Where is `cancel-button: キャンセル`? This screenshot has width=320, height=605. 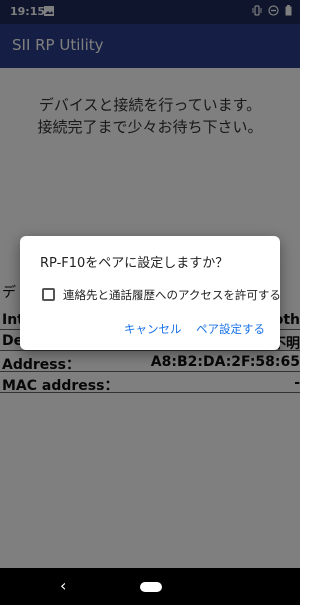 cancel-button: キャンセル is located at coordinates (153, 329).